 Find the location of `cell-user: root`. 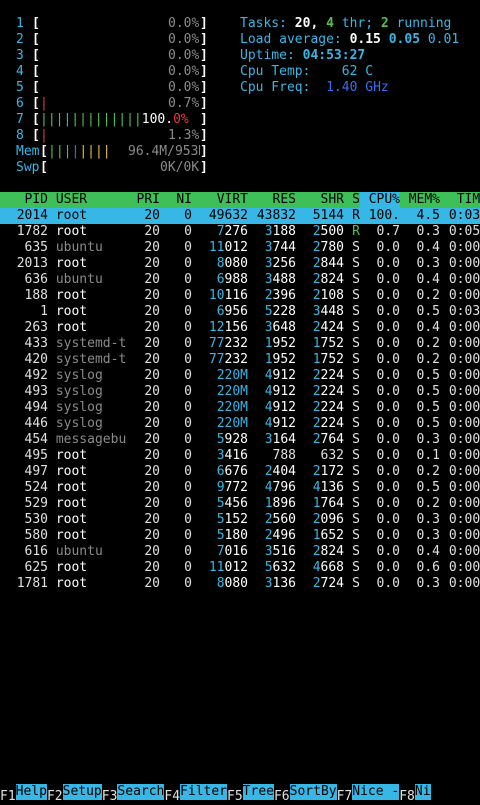

cell-user: root is located at coordinates (68, 535).